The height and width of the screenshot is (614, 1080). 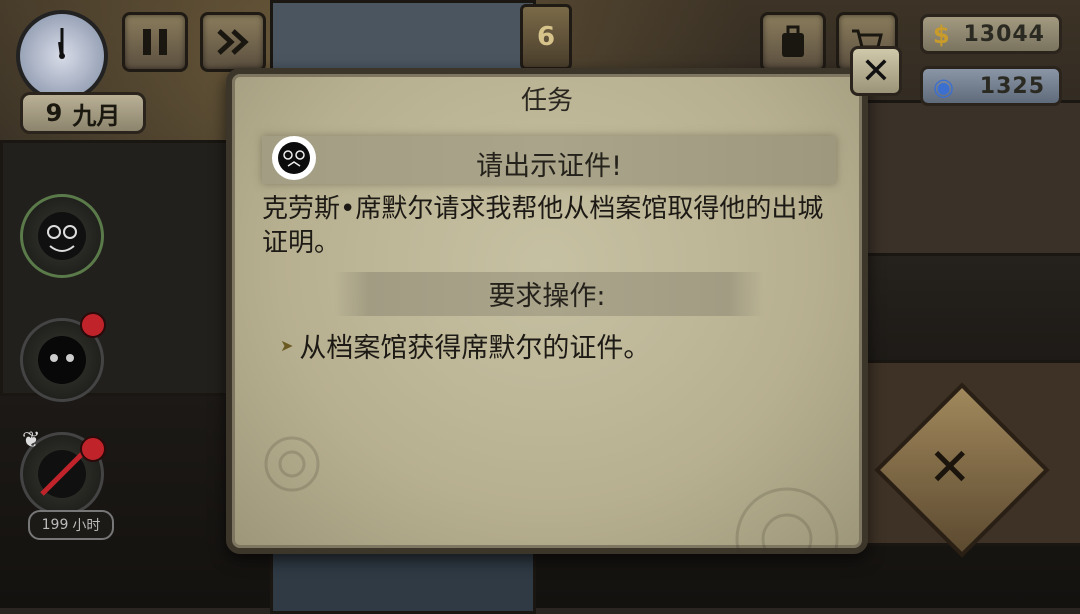 I want to click on close-button: ✕, so click(x=876, y=71).